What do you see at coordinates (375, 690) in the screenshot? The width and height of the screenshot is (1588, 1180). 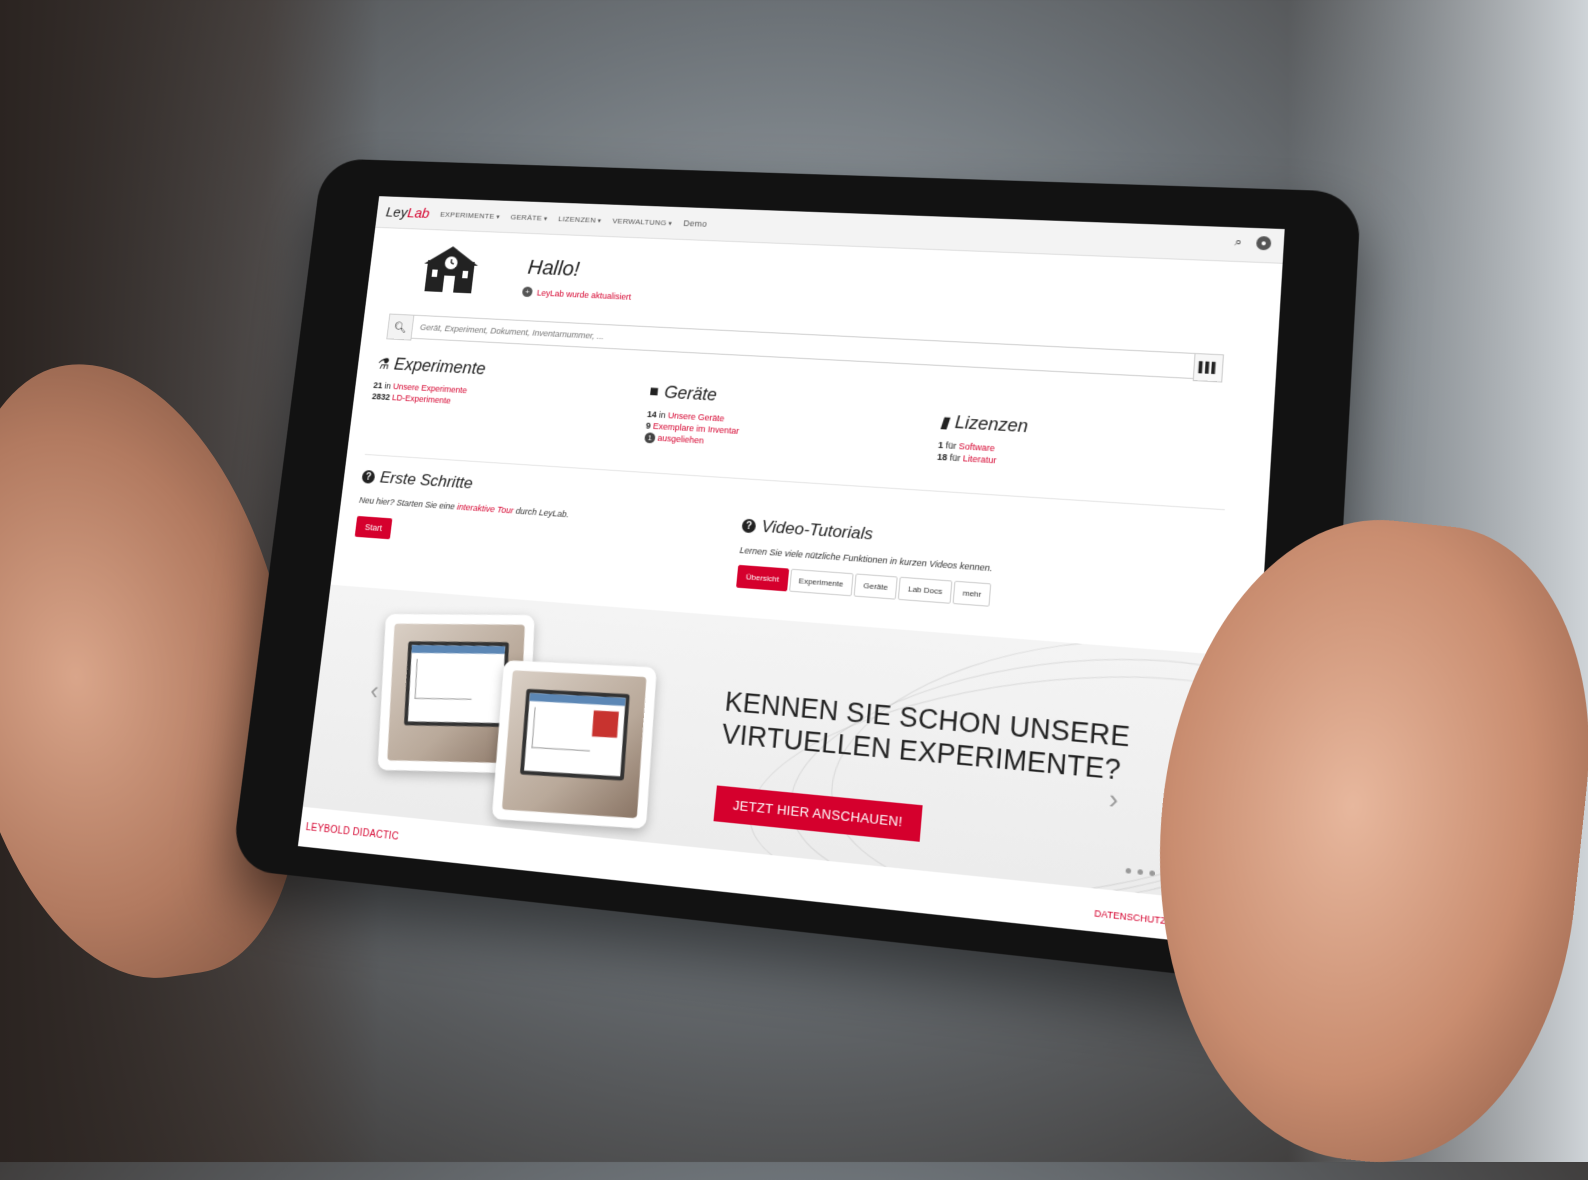 I see `chevron-left-icon: ‹` at bounding box center [375, 690].